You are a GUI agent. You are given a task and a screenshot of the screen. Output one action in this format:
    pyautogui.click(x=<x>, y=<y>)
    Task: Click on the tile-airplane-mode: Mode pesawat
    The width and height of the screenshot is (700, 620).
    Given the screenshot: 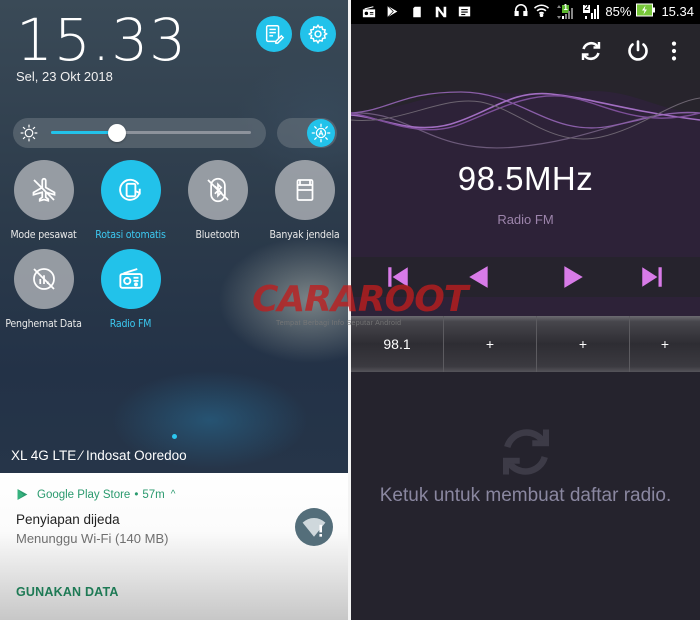 What is the action you would take?
    pyautogui.click(x=43, y=200)
    